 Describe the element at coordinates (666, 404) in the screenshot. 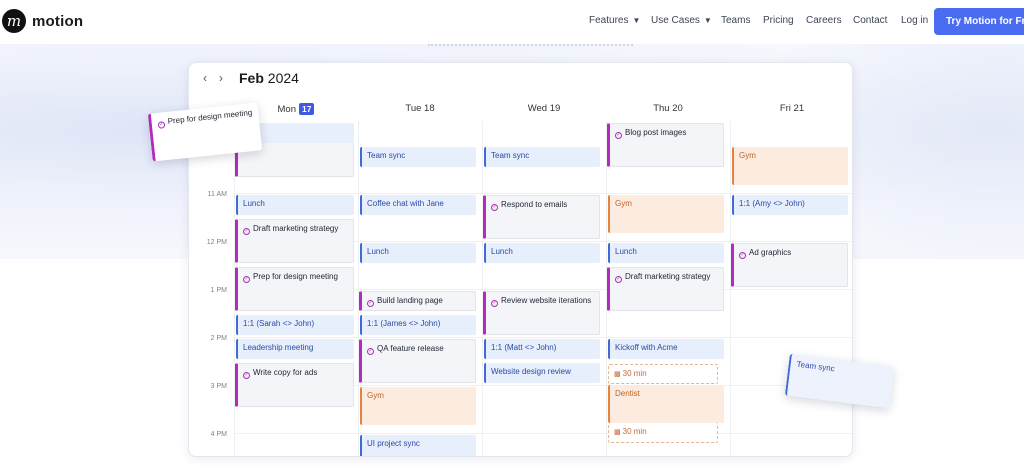

I see `event-block-dentist: Dentist` at that location.